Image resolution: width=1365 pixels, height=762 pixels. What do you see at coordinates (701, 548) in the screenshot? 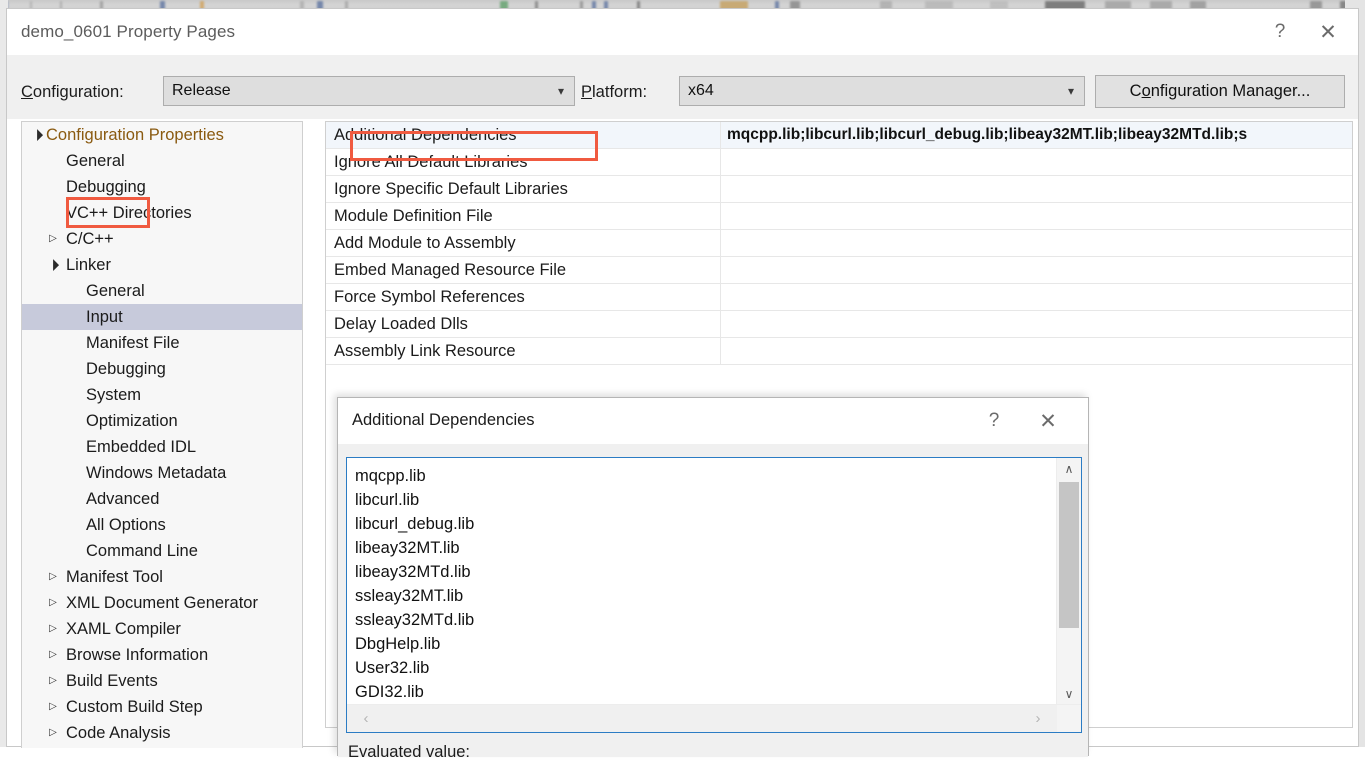
I see `list-item: libeay32MT.lib` at bounding box center [701, 548].